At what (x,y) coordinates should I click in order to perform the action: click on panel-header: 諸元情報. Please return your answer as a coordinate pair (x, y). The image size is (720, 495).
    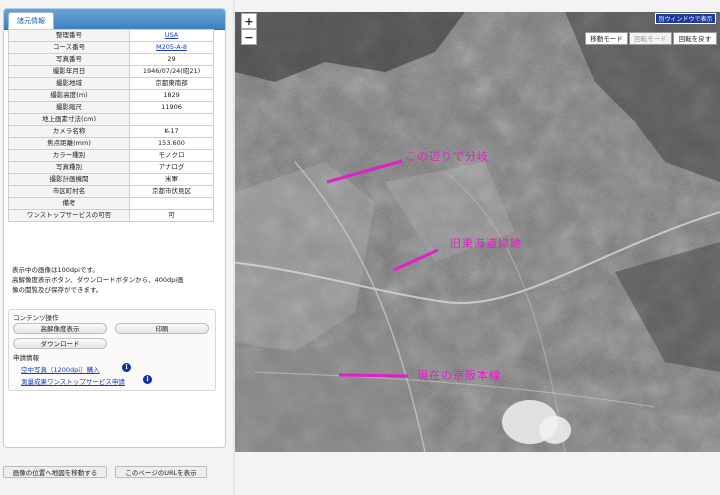
    Looking at the image, I should click on (114, 19).